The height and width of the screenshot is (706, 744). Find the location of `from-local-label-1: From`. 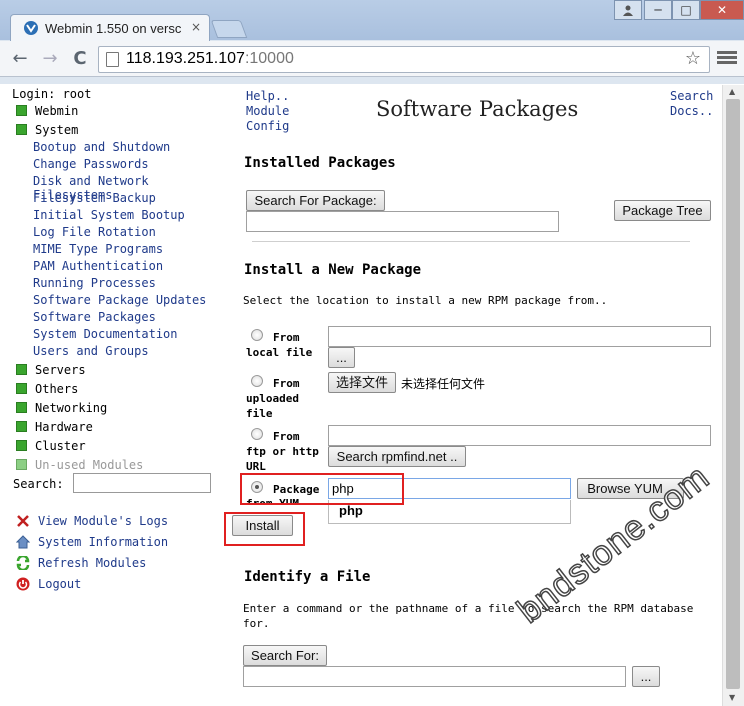

from-local-label-1: From is located at coordinates (286, 337).